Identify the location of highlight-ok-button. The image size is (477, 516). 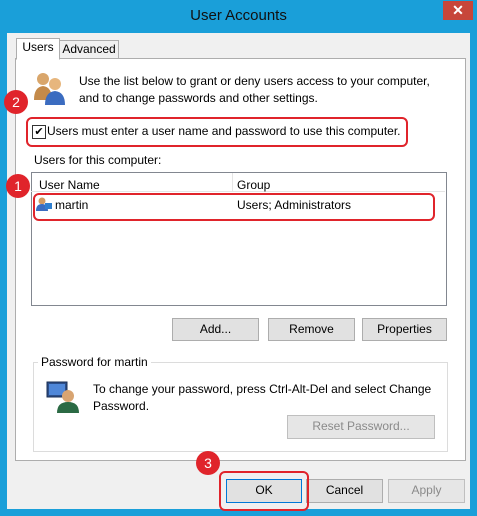
(264, 491).